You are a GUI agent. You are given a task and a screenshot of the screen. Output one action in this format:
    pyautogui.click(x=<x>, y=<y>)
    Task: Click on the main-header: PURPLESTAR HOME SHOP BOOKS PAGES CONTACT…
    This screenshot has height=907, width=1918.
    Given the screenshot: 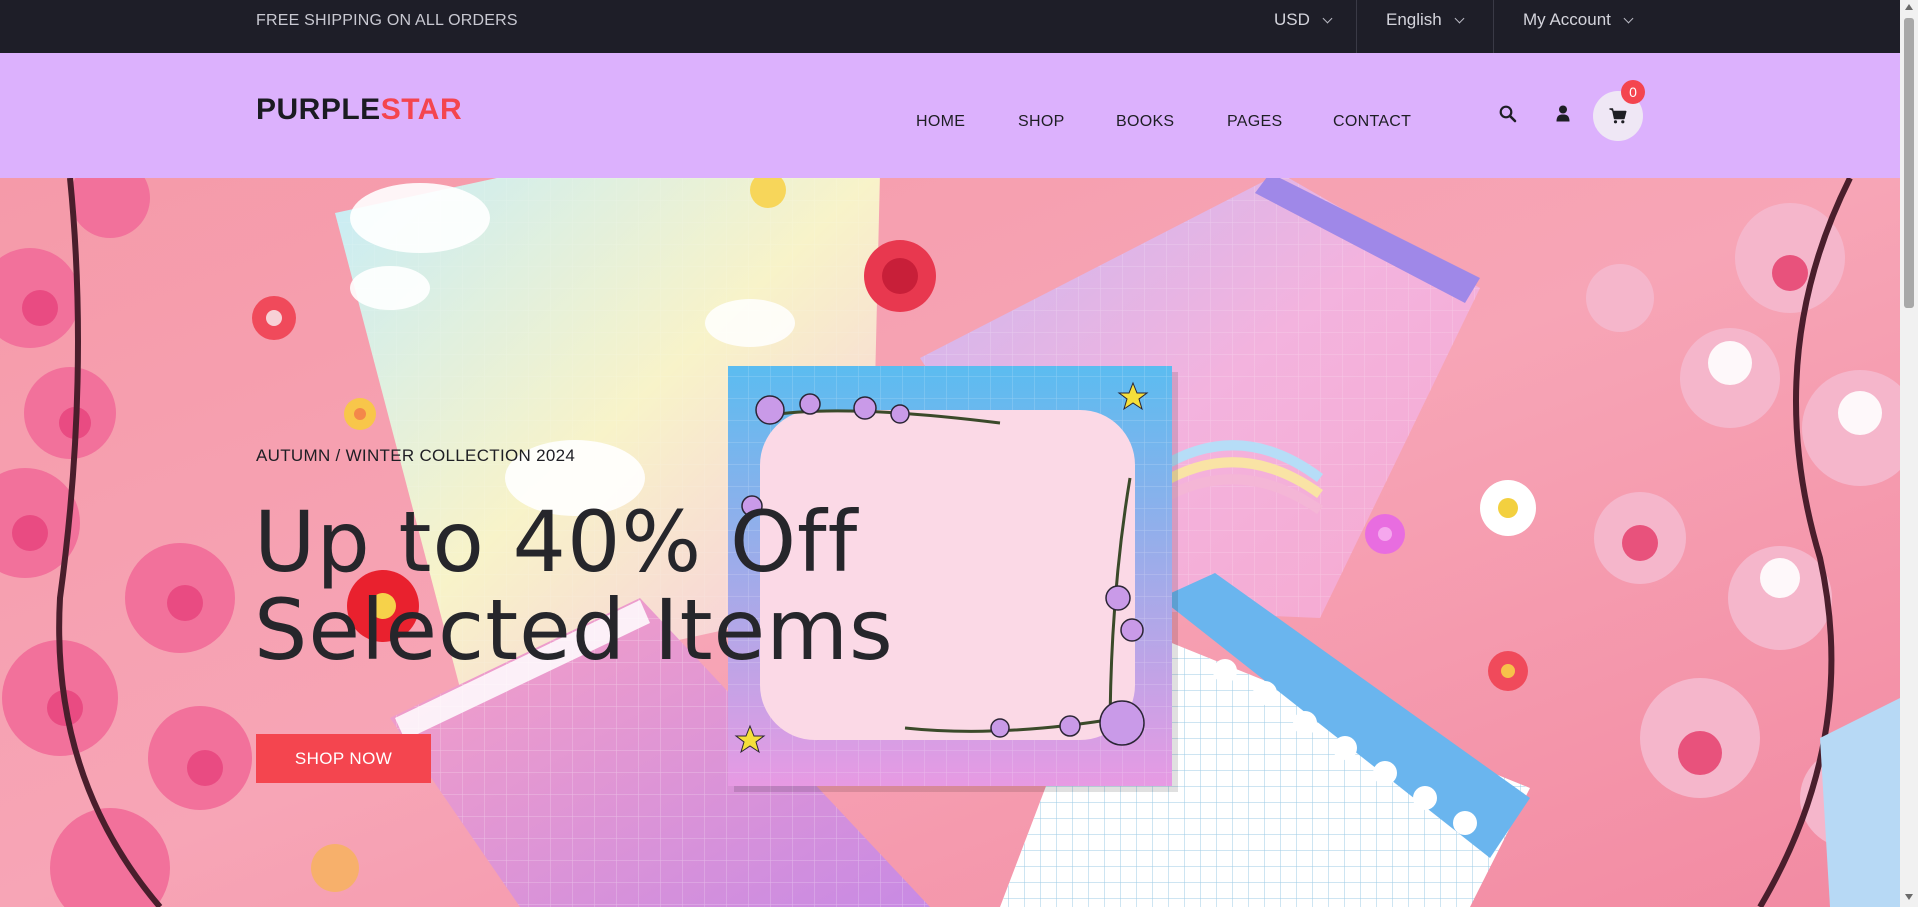 What is the action you would take?
    pyautogui.click(x=950, y=115)
    